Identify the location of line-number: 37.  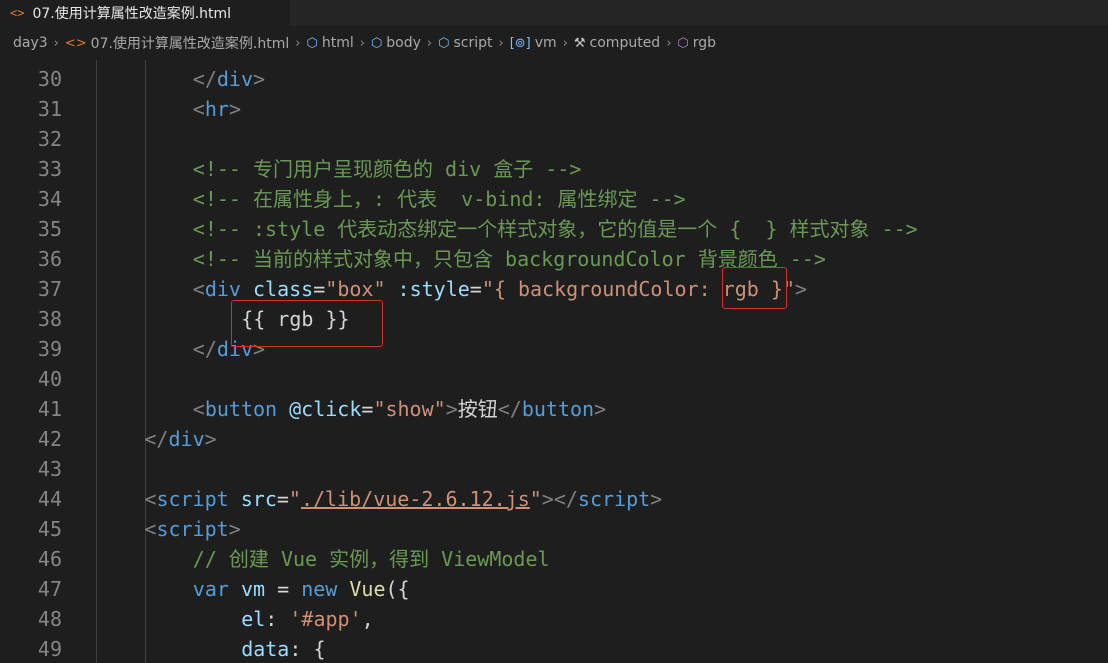
(49, 289).